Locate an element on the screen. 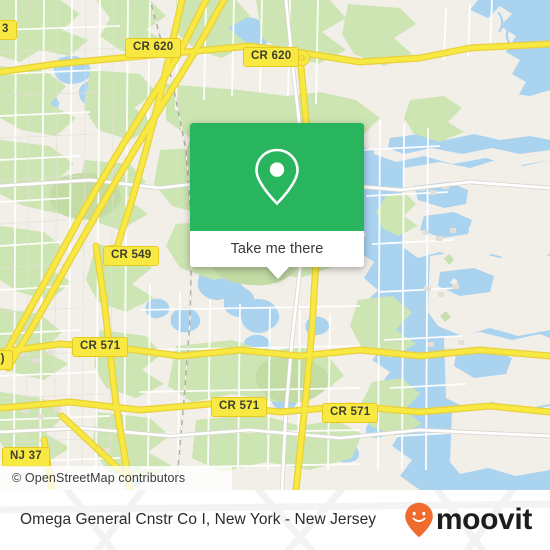 Image resolution: width=550 pixels, height=550 pixels. moovit-pin-smiley-icon is located at coordinates (419, 520).